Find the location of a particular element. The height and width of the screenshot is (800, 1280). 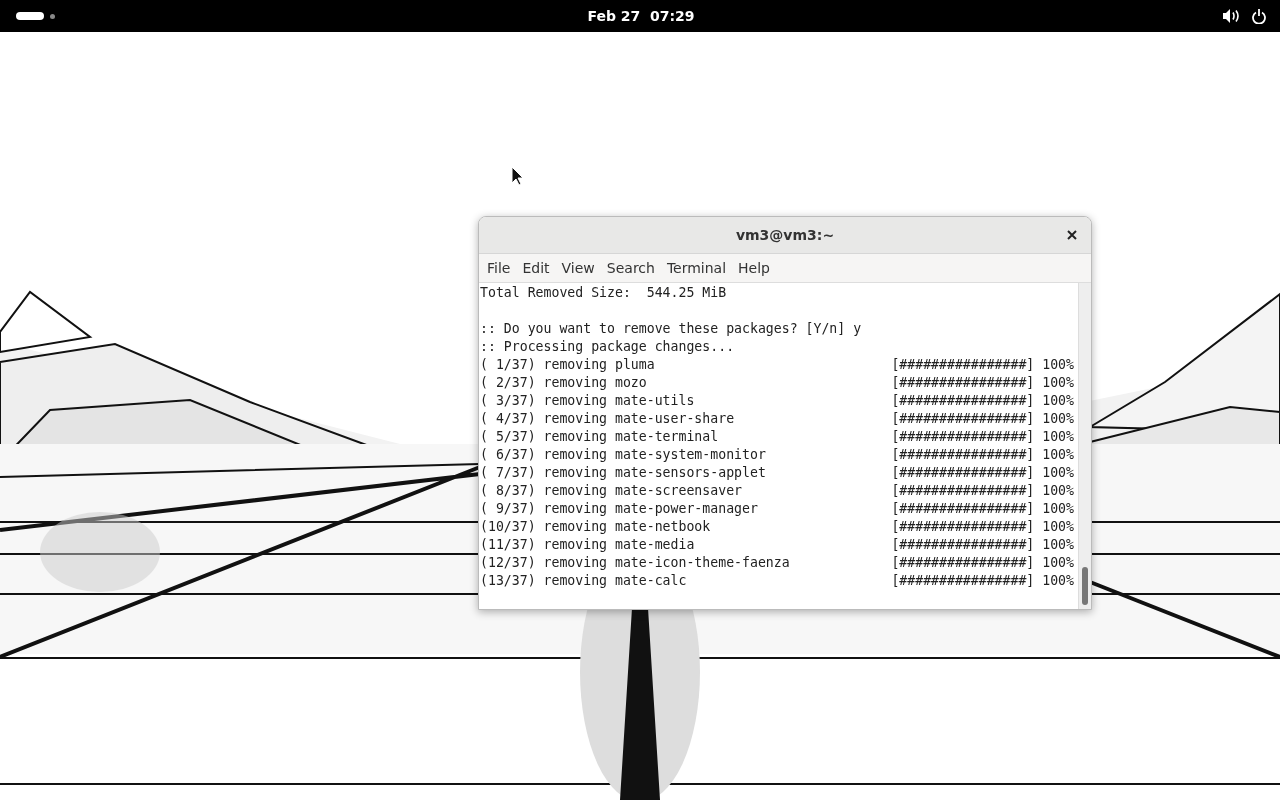

menu-item: Edit is located at coordinates (536, 268).